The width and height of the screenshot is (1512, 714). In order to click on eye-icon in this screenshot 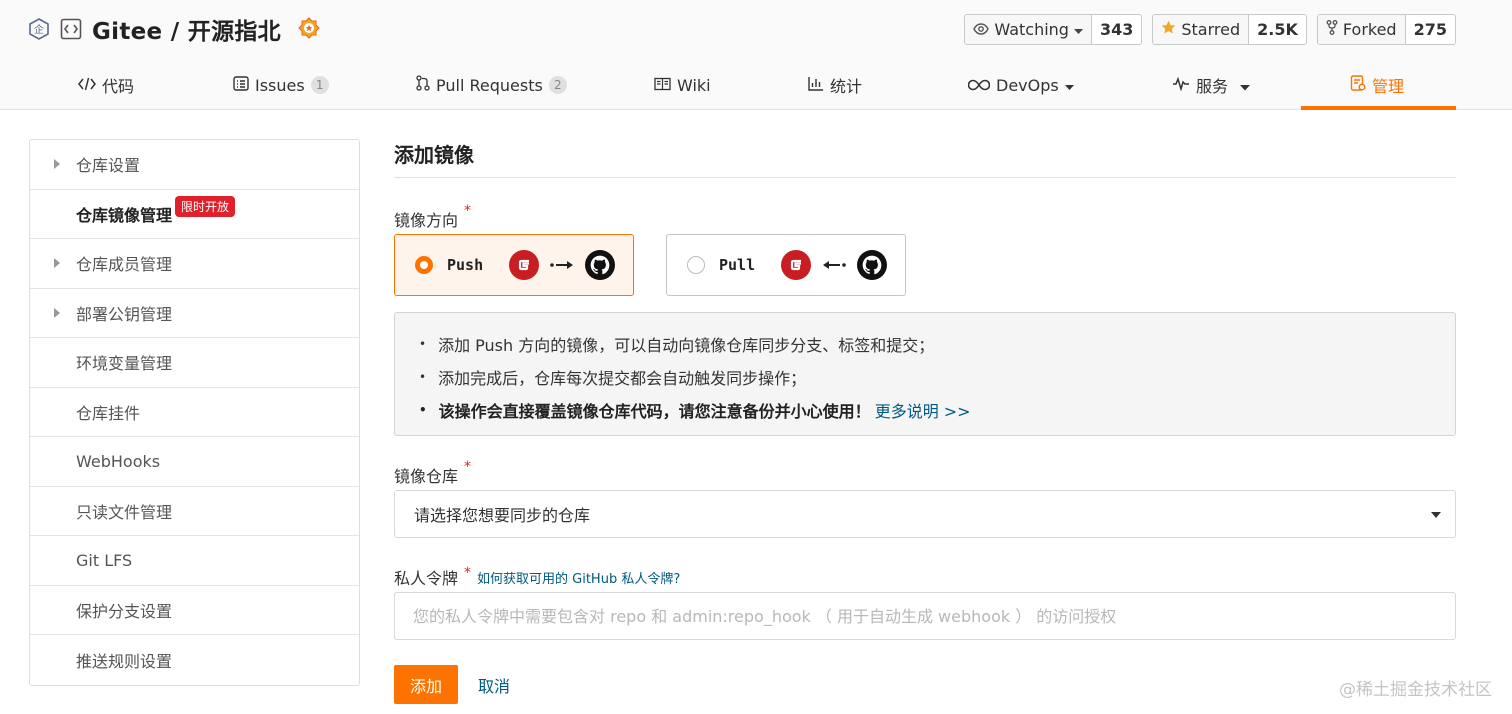, I will do `click(981, 29)`.